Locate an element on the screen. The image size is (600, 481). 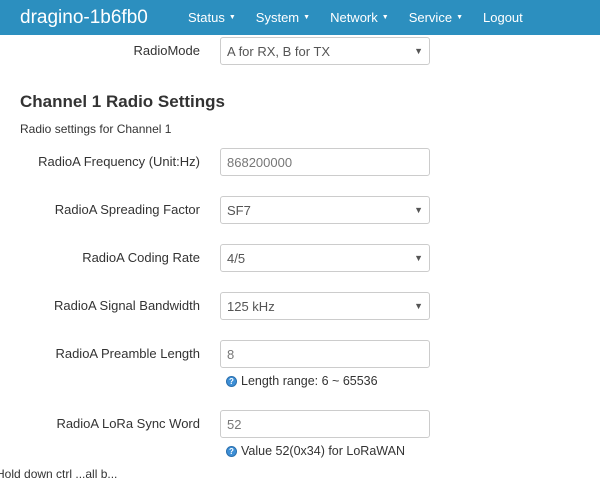
section-description: Radio settings for Channel 1 is located at coordinates (96, 129).